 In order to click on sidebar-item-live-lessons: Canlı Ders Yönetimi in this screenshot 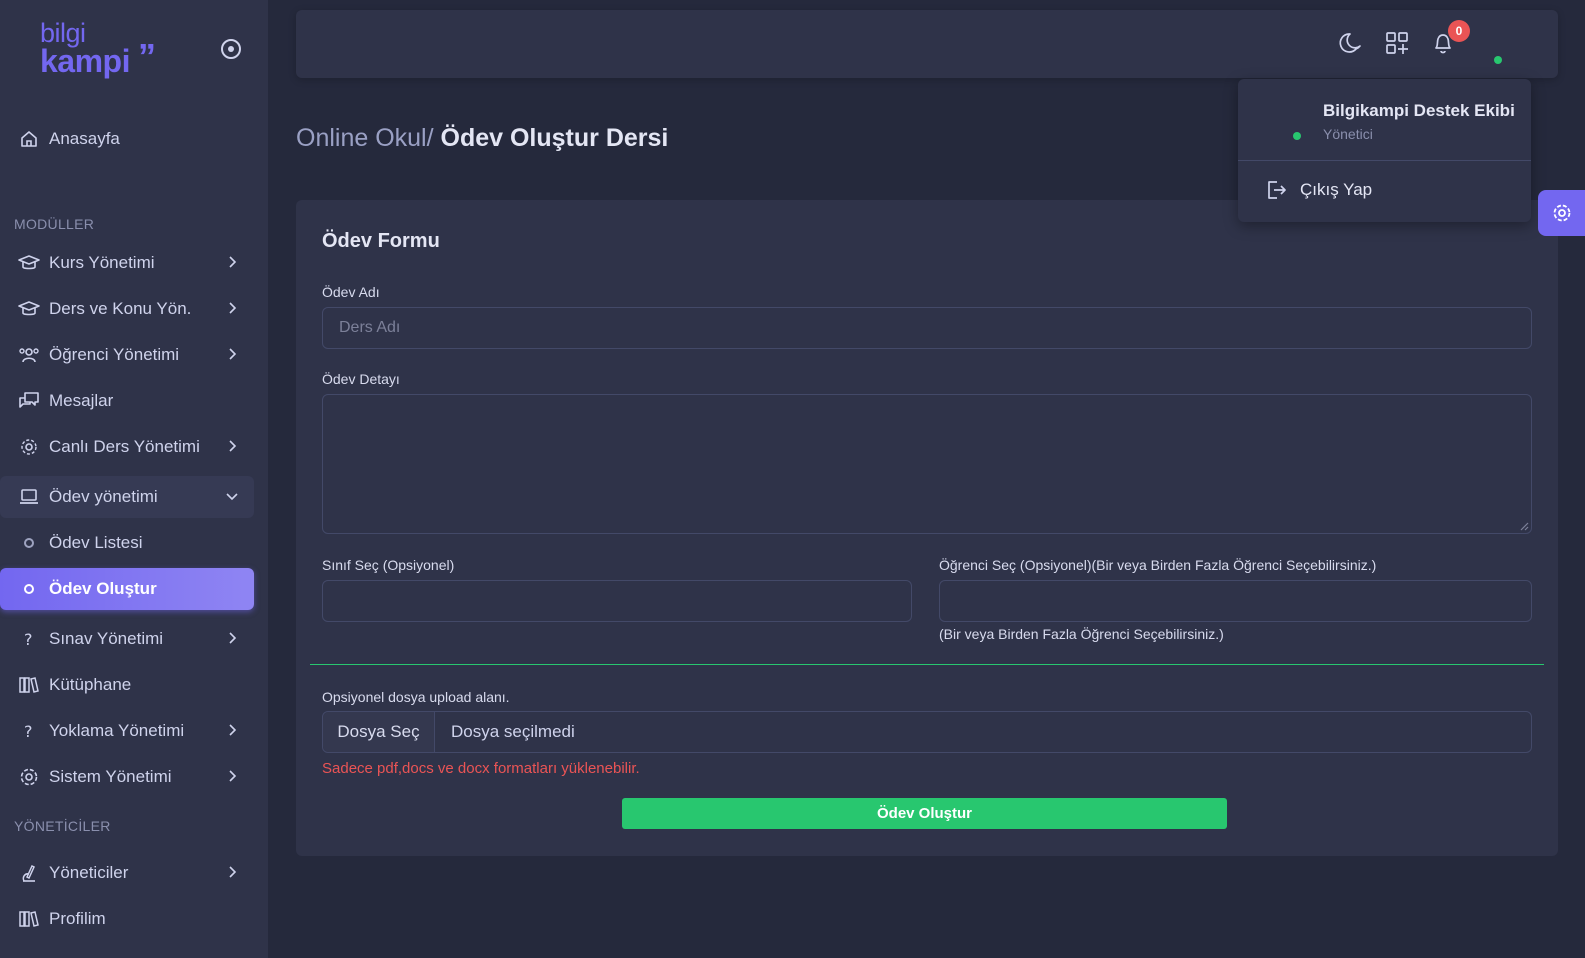, I will do `click(127, 447)`.